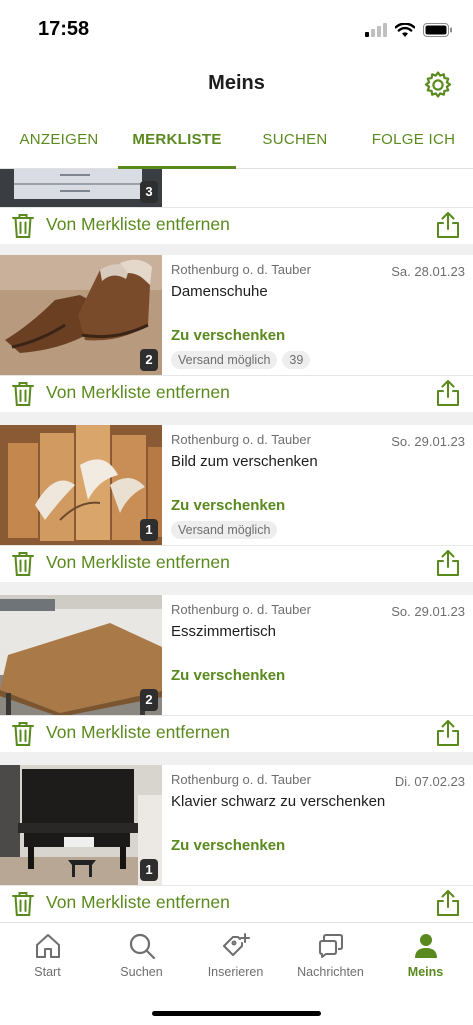 This screenshot has width=473, height=1025. I want to click on listing-title: Klavier schwarz zu verschenken, so click(278, 801).